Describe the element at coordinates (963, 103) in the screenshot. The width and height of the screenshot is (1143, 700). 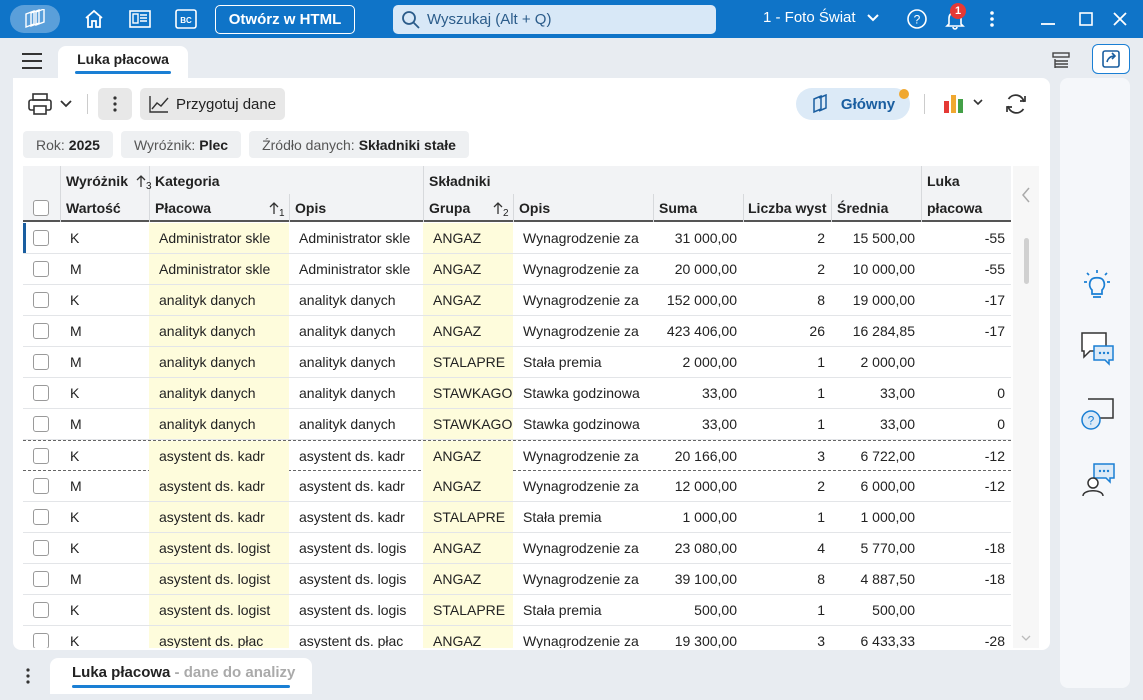
I see `chart-menu-button` at that location.